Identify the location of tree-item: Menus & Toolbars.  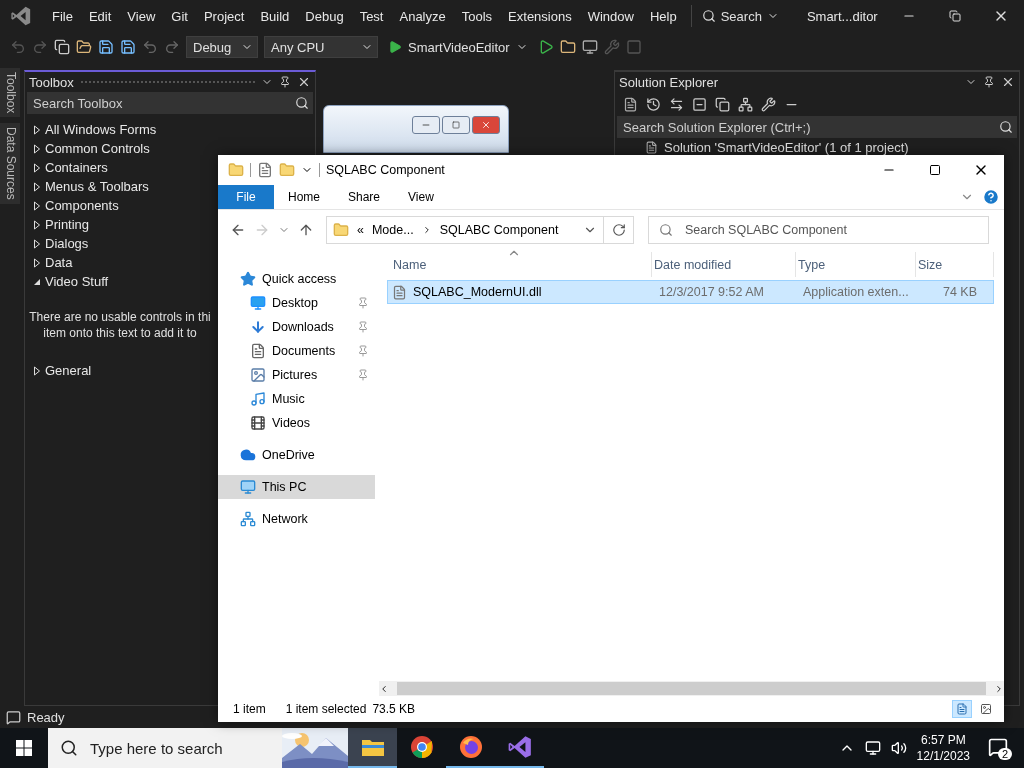
(97, 186).